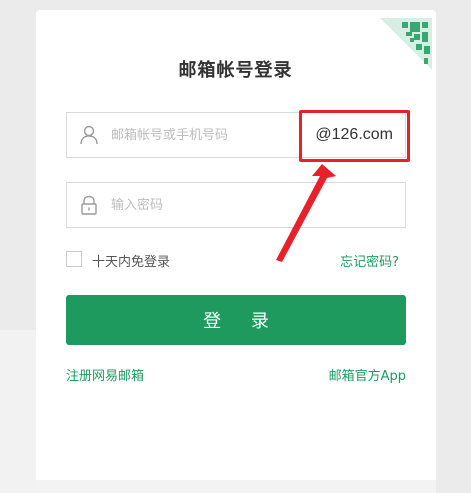 This screenshot has width=471, height=493. What do you see at coordinates (367, 374) in the screenshot?
I see `official-app-link: 邮箱官方App` at bounding box center [367, 374].